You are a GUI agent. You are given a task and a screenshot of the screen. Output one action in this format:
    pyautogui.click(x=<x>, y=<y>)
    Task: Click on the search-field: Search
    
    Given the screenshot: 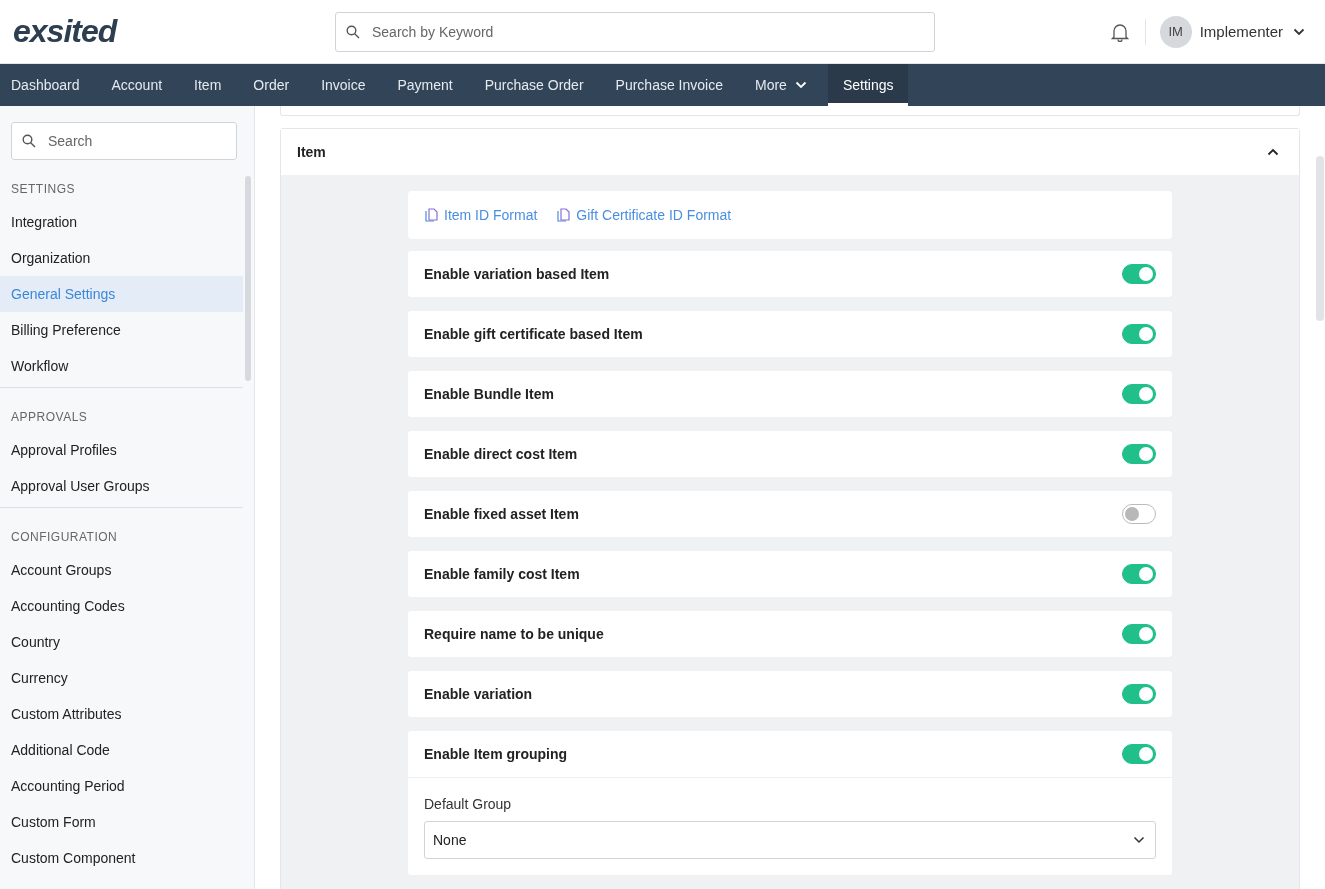 What is the action you would take?
    pyautogui.click(x=124, y=141)
    